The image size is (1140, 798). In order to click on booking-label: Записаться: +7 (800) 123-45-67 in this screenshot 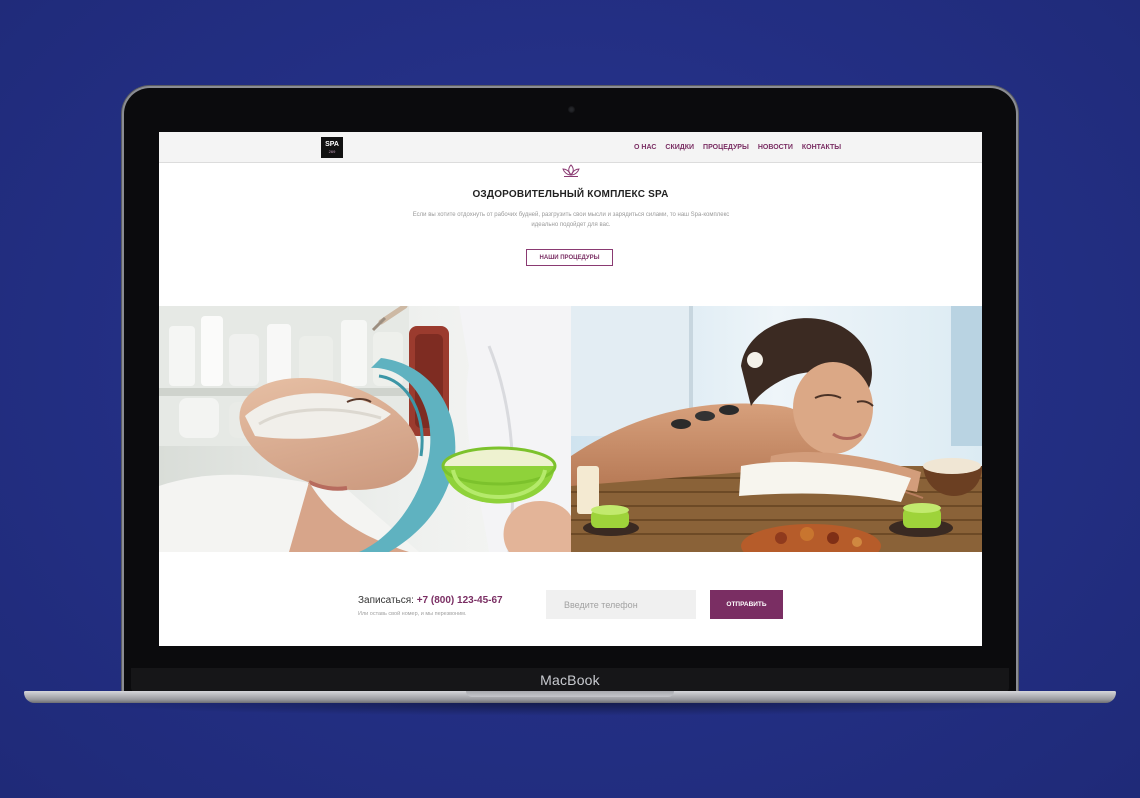, I will do `click(430, 600)`.